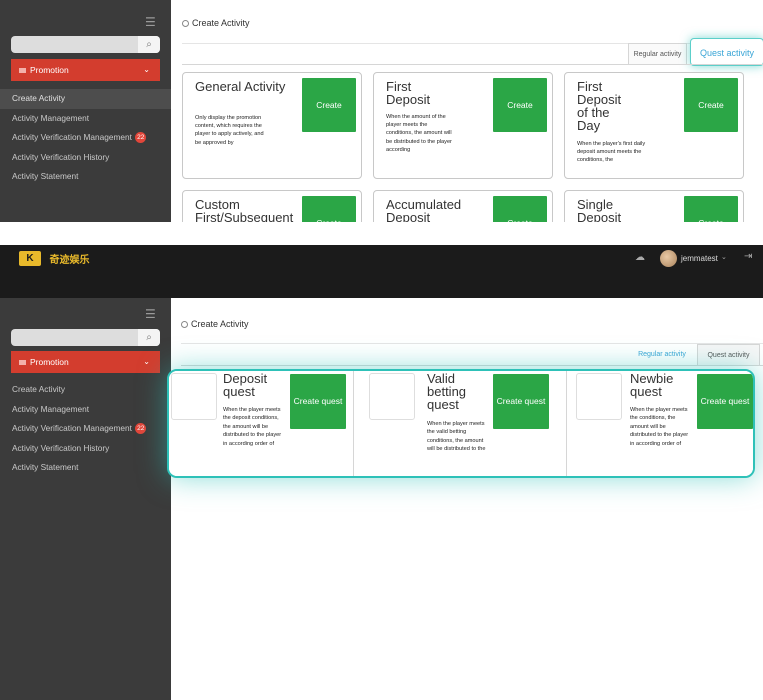  Describe the element at coordinates (463, 206) in the screenshot. I see `activity-card-accumulated: Accumulated Deposit Create` at that location.